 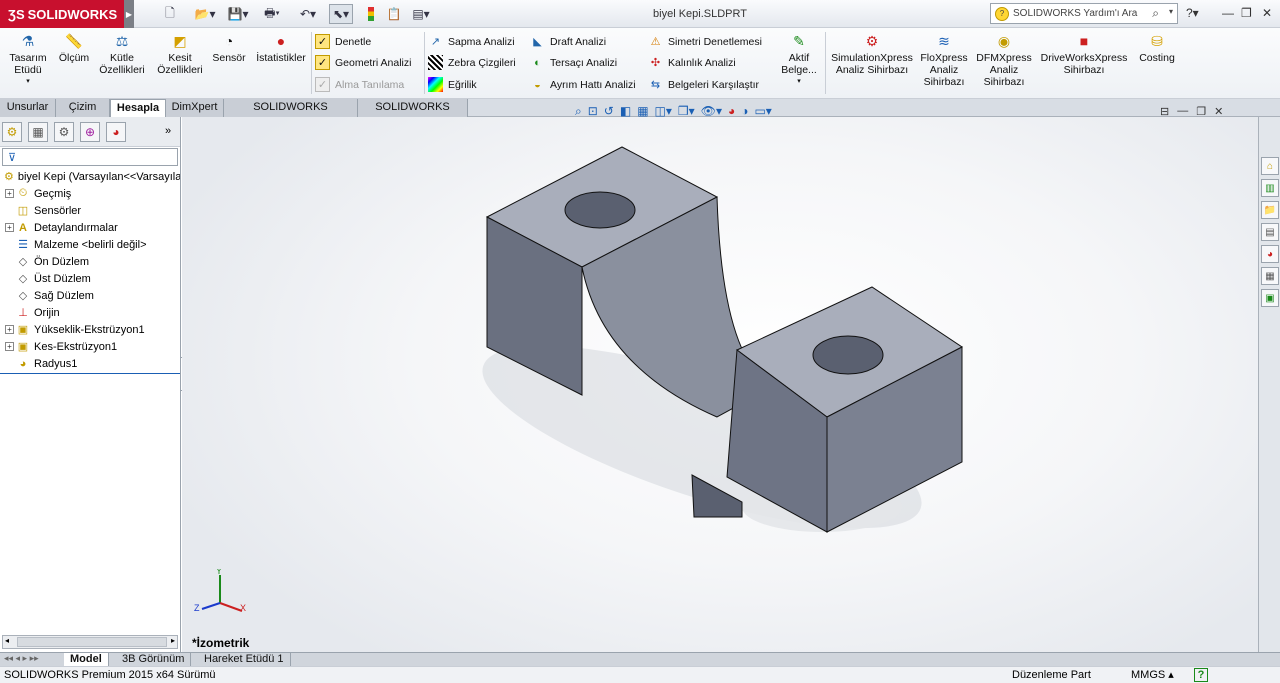 What do you see at coordinates (238, 14) in the screenshot?
I see `save-icon: 💾▾` at bounding box center [238, 14].